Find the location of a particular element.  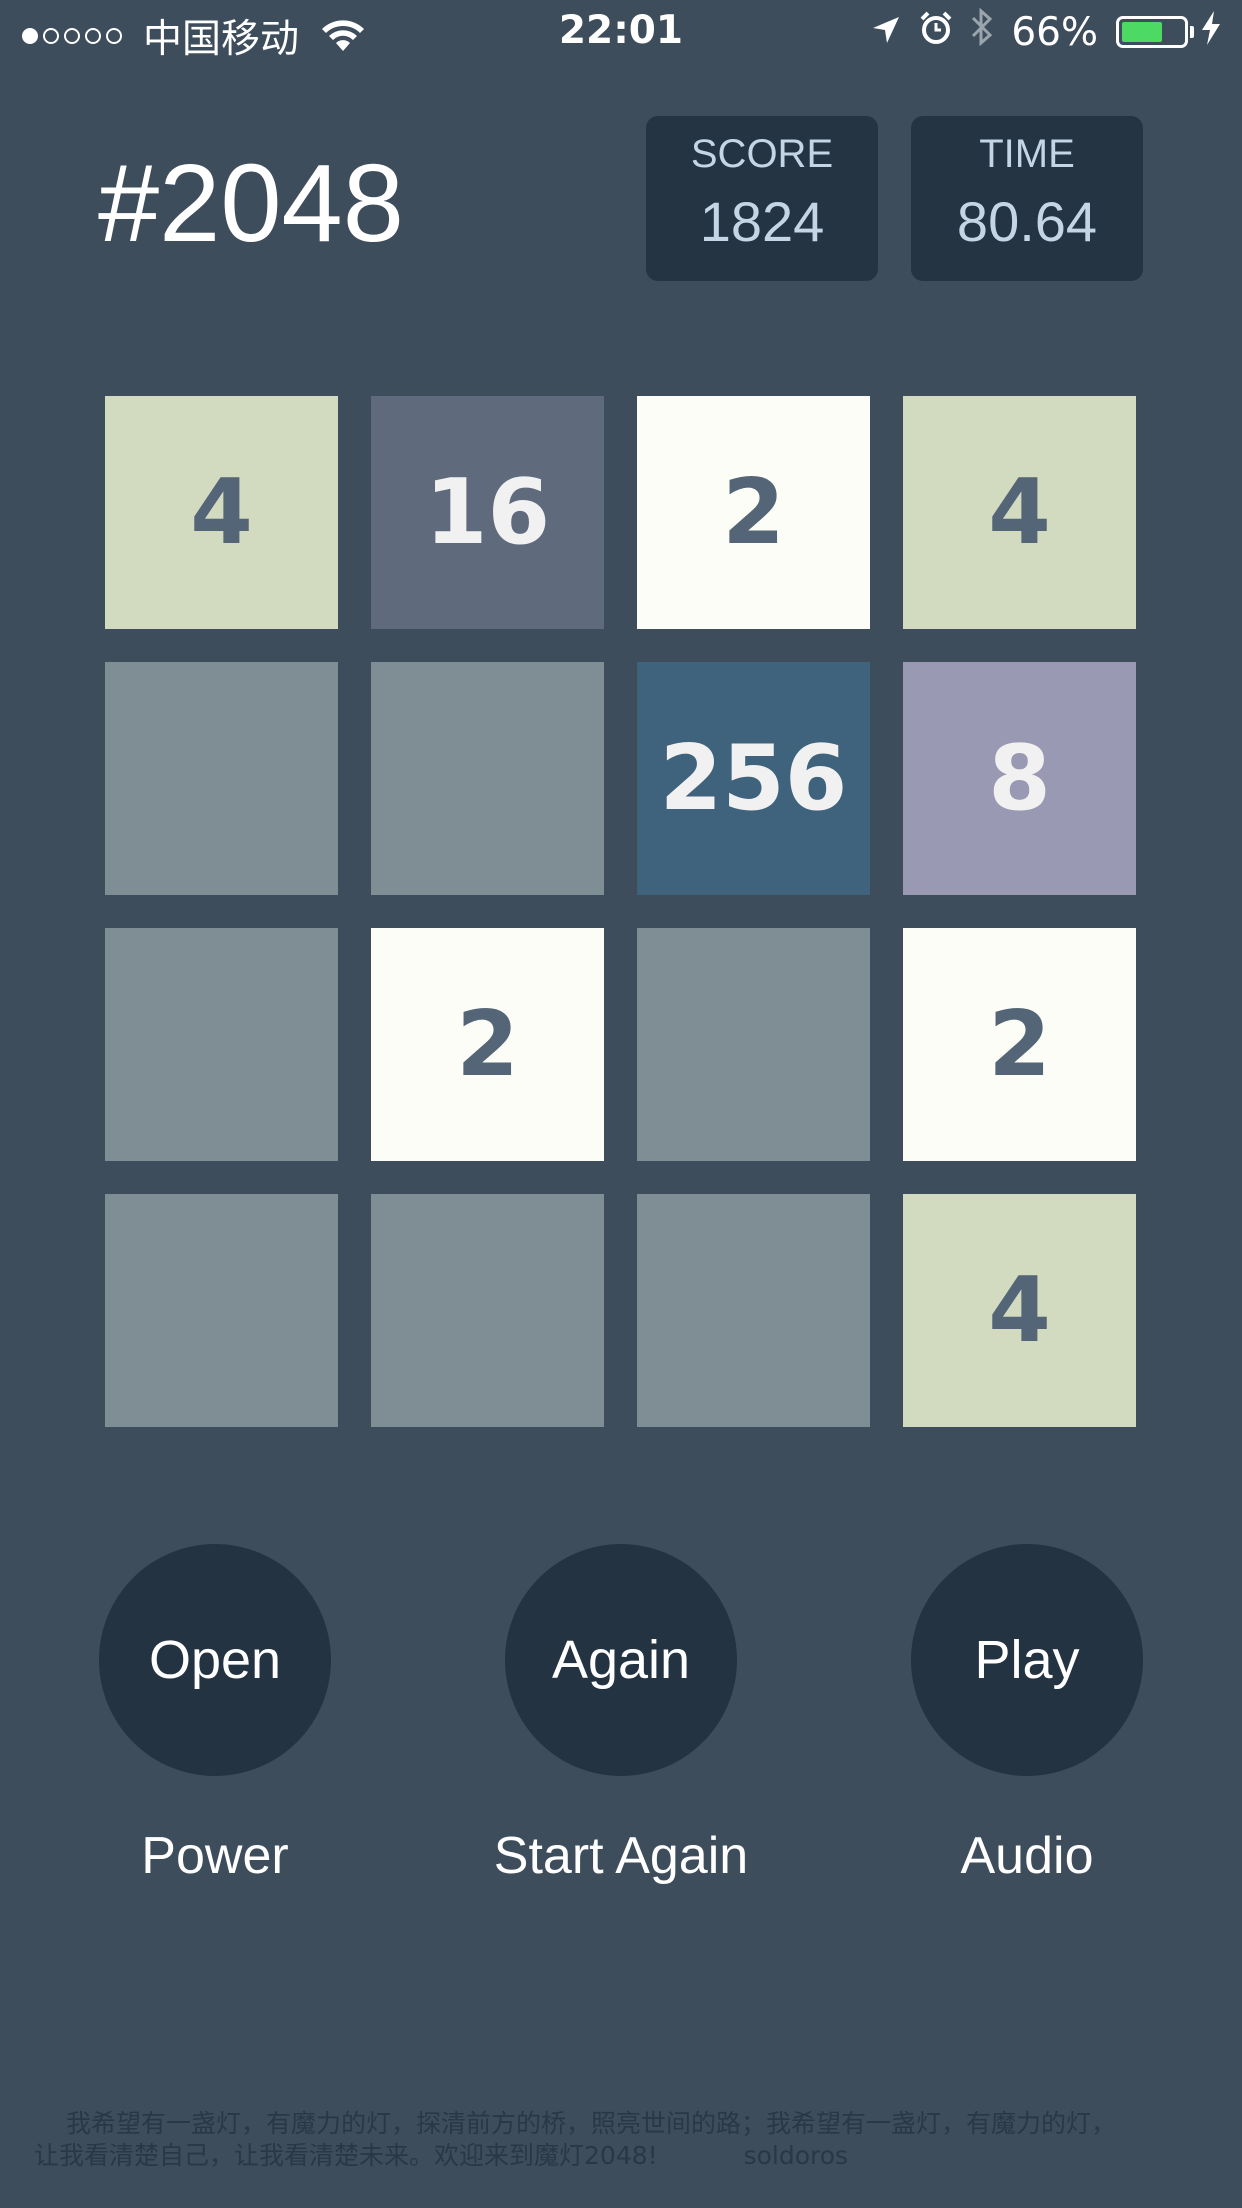

tile-256: 256 is located at coordinates (753, 778).